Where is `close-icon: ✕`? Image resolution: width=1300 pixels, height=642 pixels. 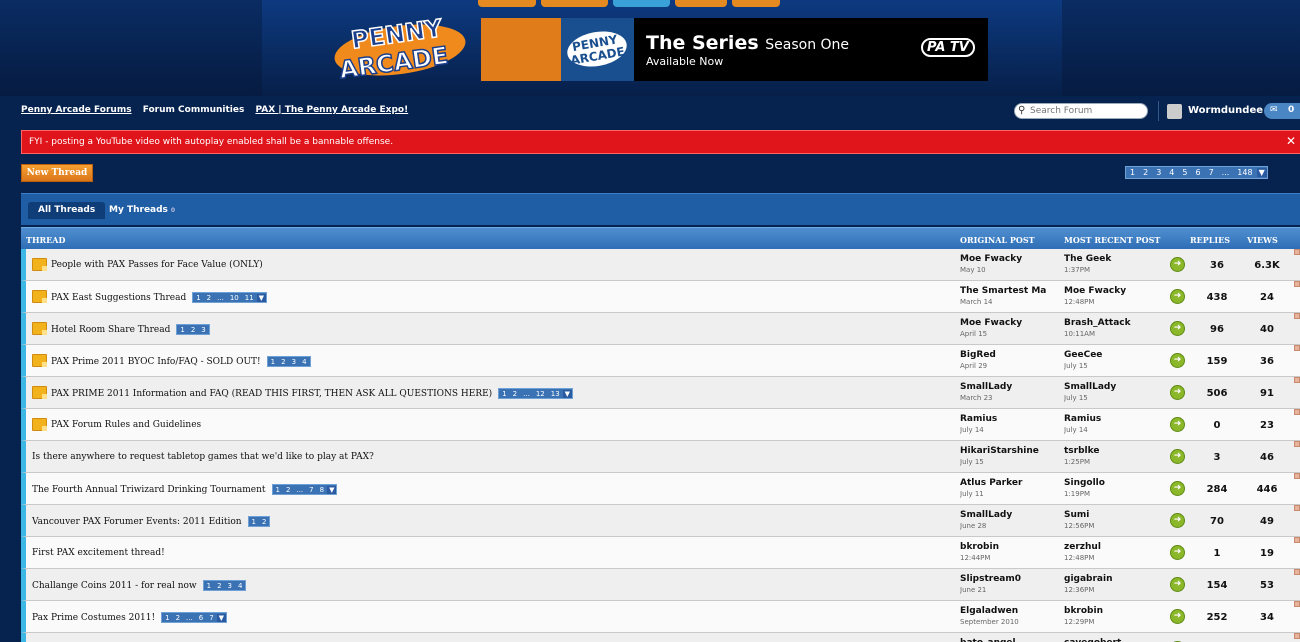 close-icon: ✕ is located at coordinates (1291, 141).